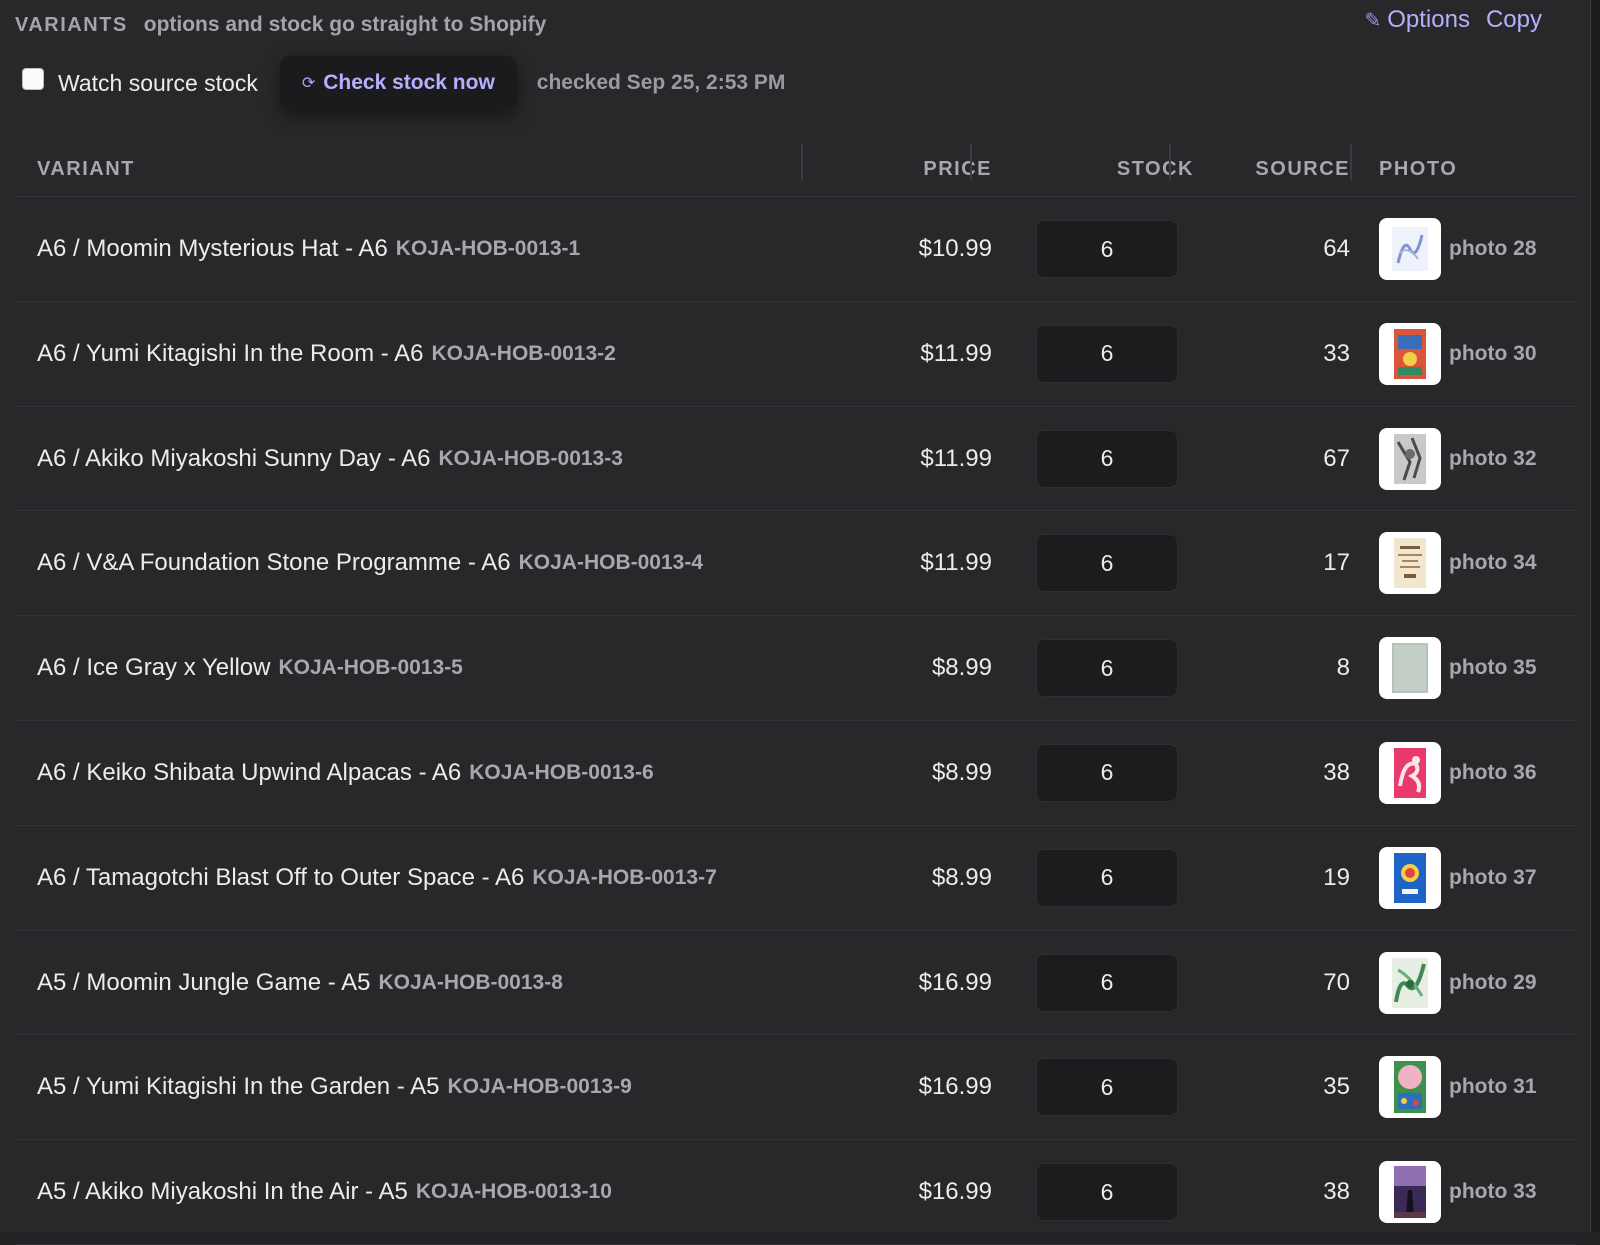 The image size is (1600, 1245). I want to click on variant-price: $16.99, so click(955, 1192).